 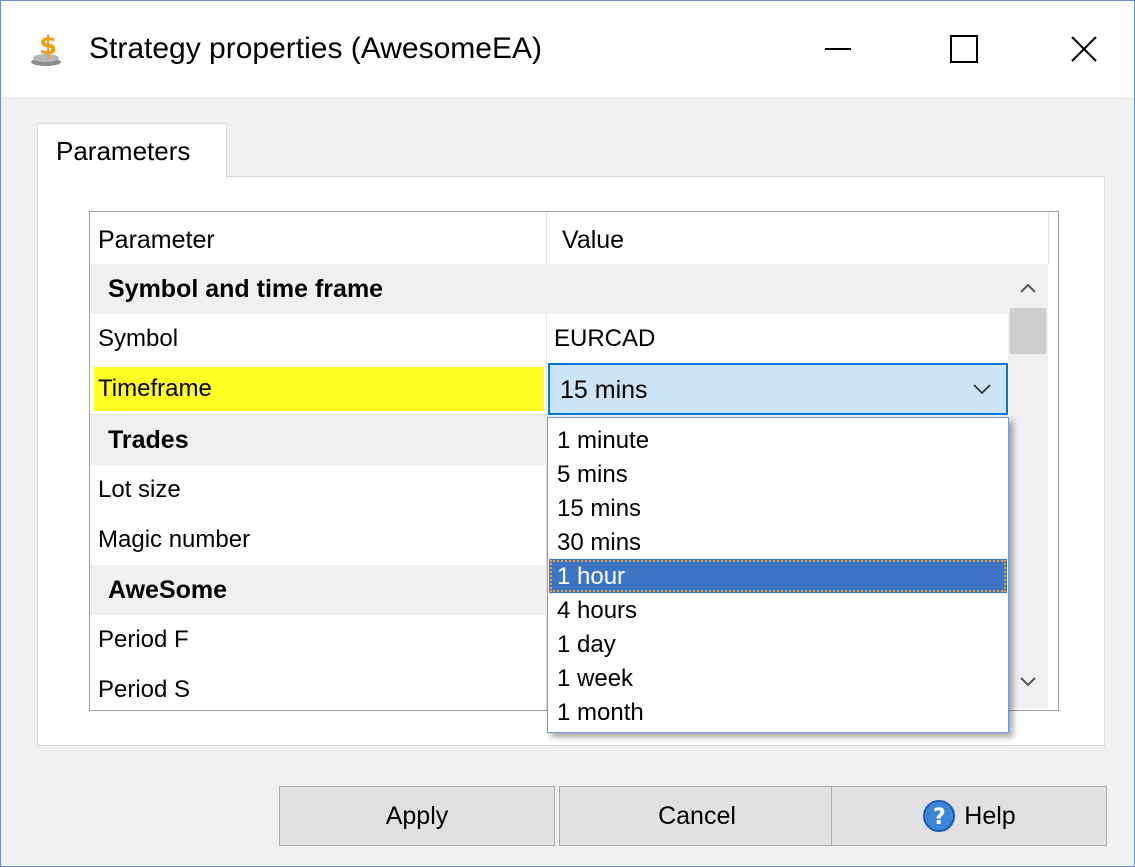 I want to click on param-label: Symbol, so click(x=138, y=338).